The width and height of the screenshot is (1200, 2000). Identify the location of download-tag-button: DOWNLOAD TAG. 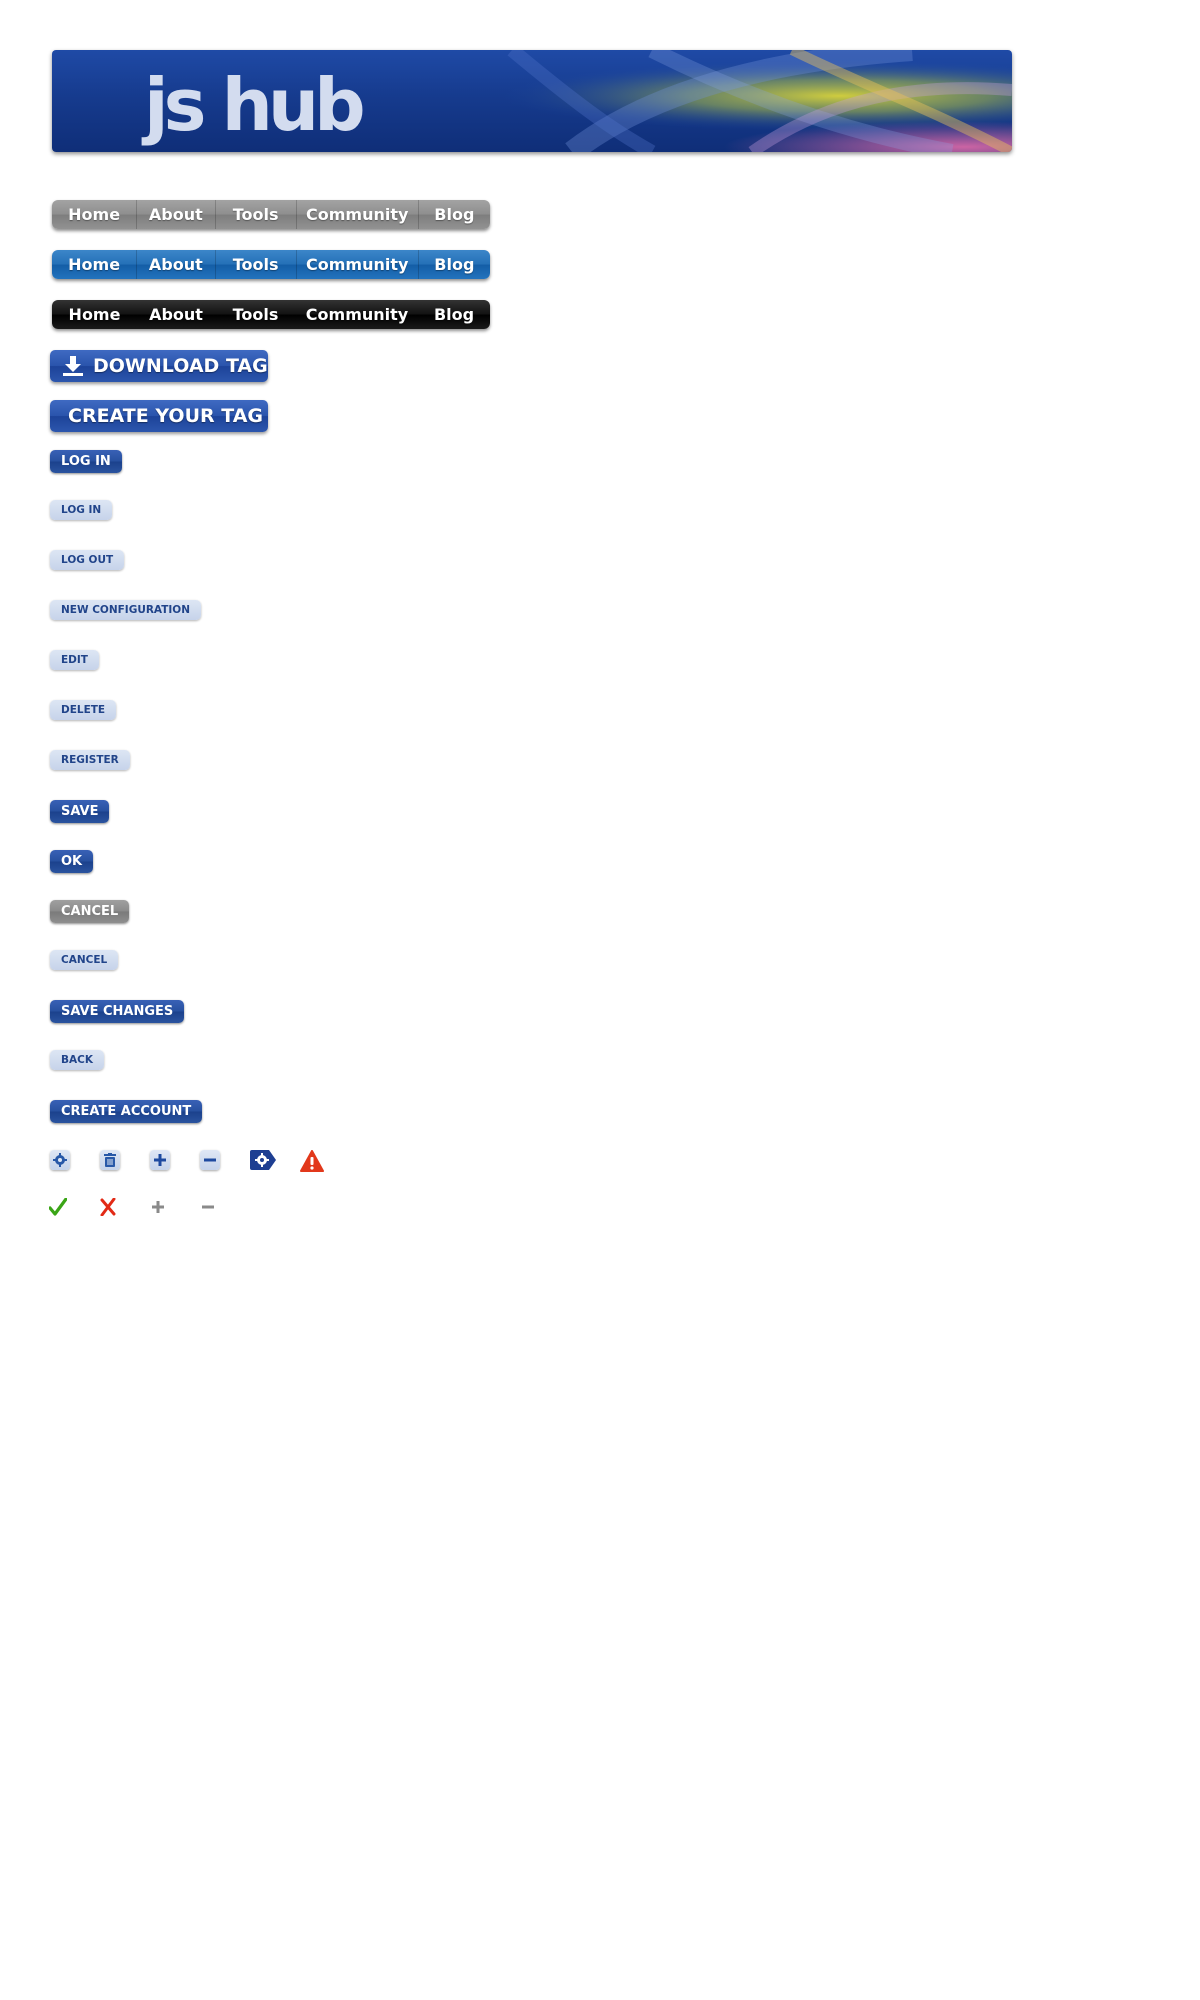
(159, 366).